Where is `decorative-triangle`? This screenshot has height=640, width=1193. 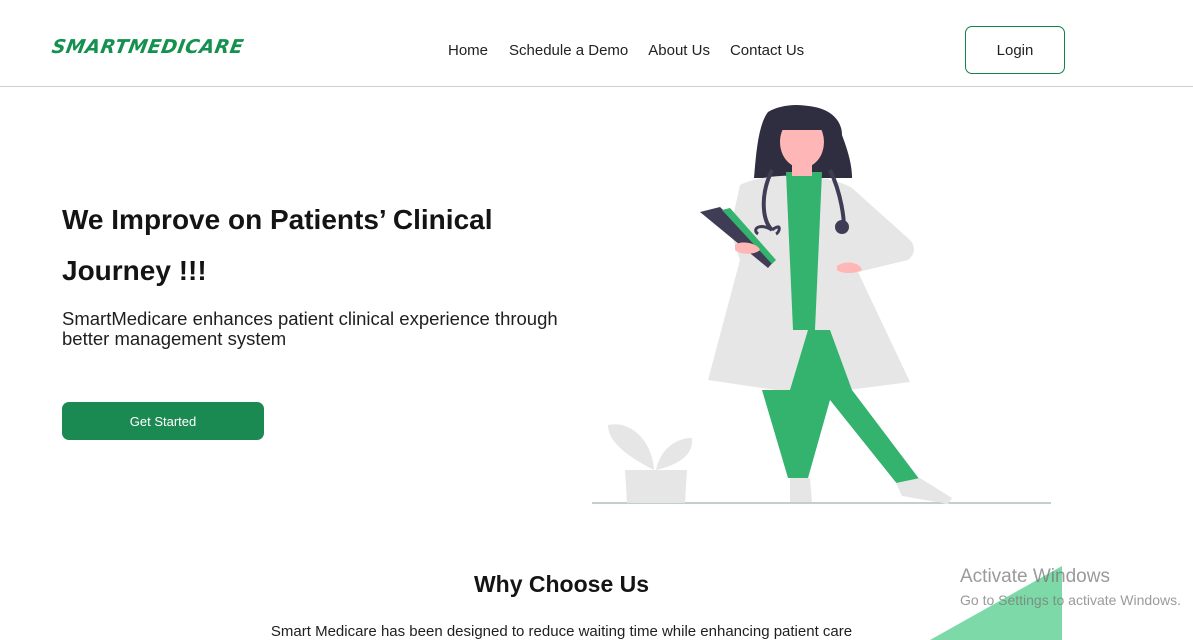
decorative-triangle is located at coordinates (996, 603).